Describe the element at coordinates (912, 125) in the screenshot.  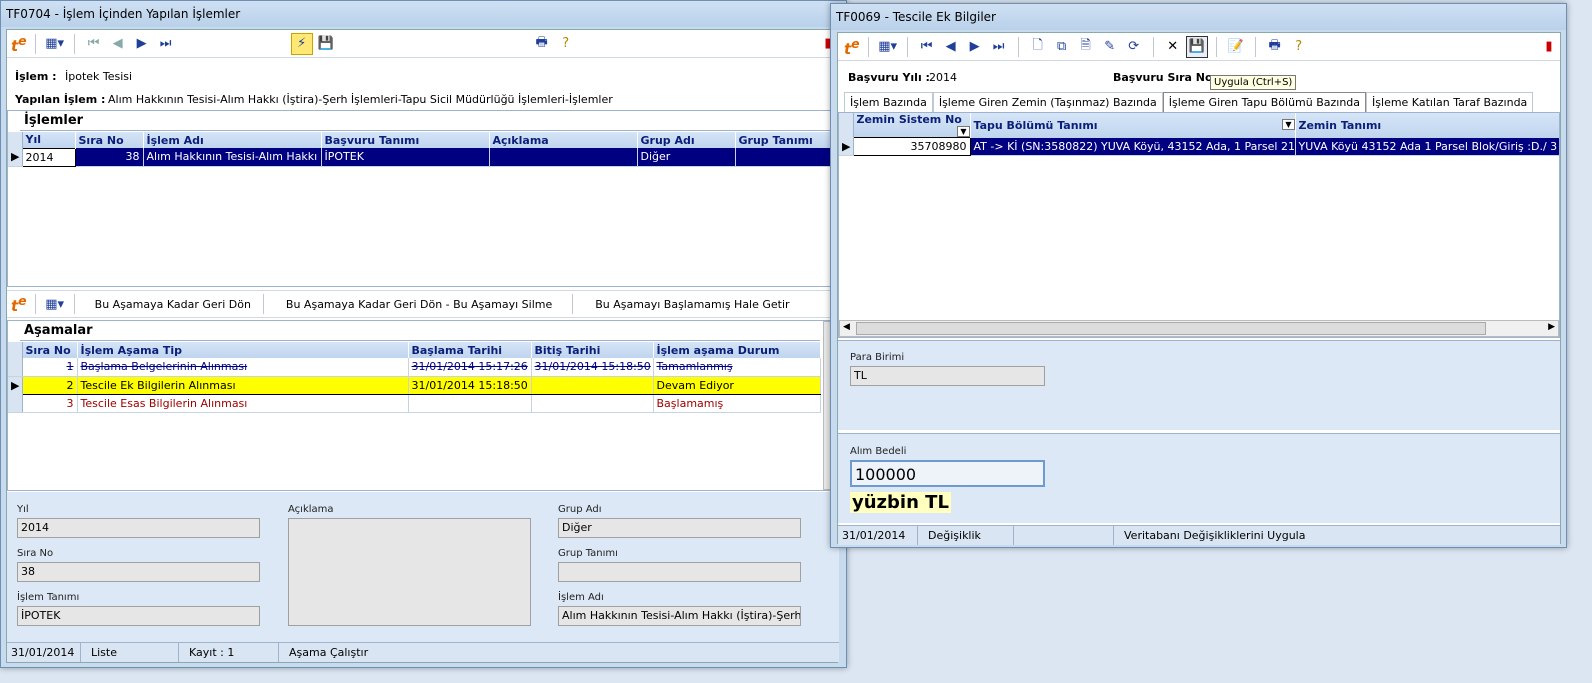
I see `col-header: Zemin Sistem No ▼` at that location.